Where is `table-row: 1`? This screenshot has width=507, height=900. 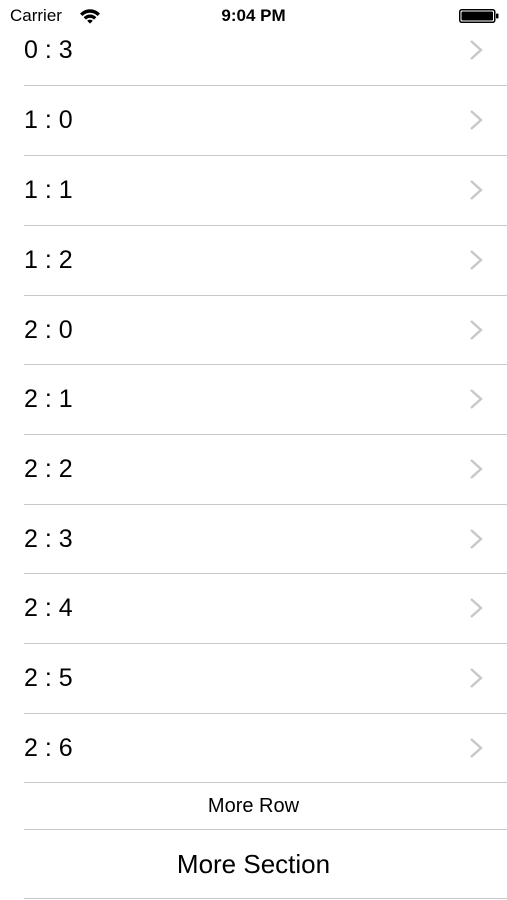
table-row: 1 is located at coordinates (253, 190).